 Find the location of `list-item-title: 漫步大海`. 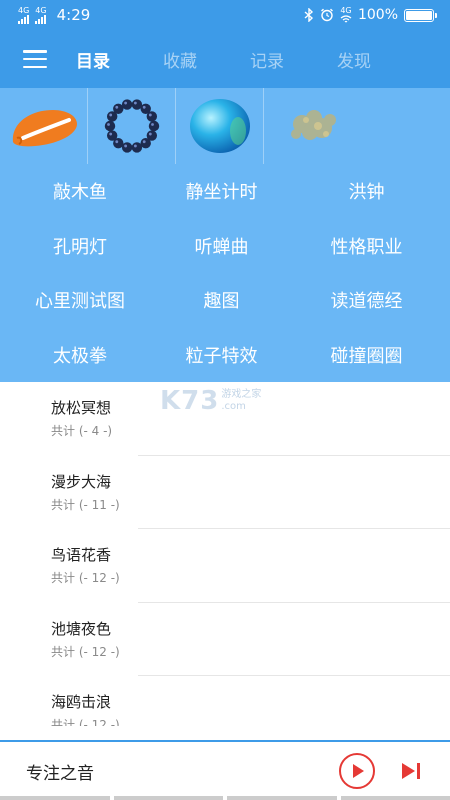

list-item-title: 漫步大海 is located at coordinates (81, 481).